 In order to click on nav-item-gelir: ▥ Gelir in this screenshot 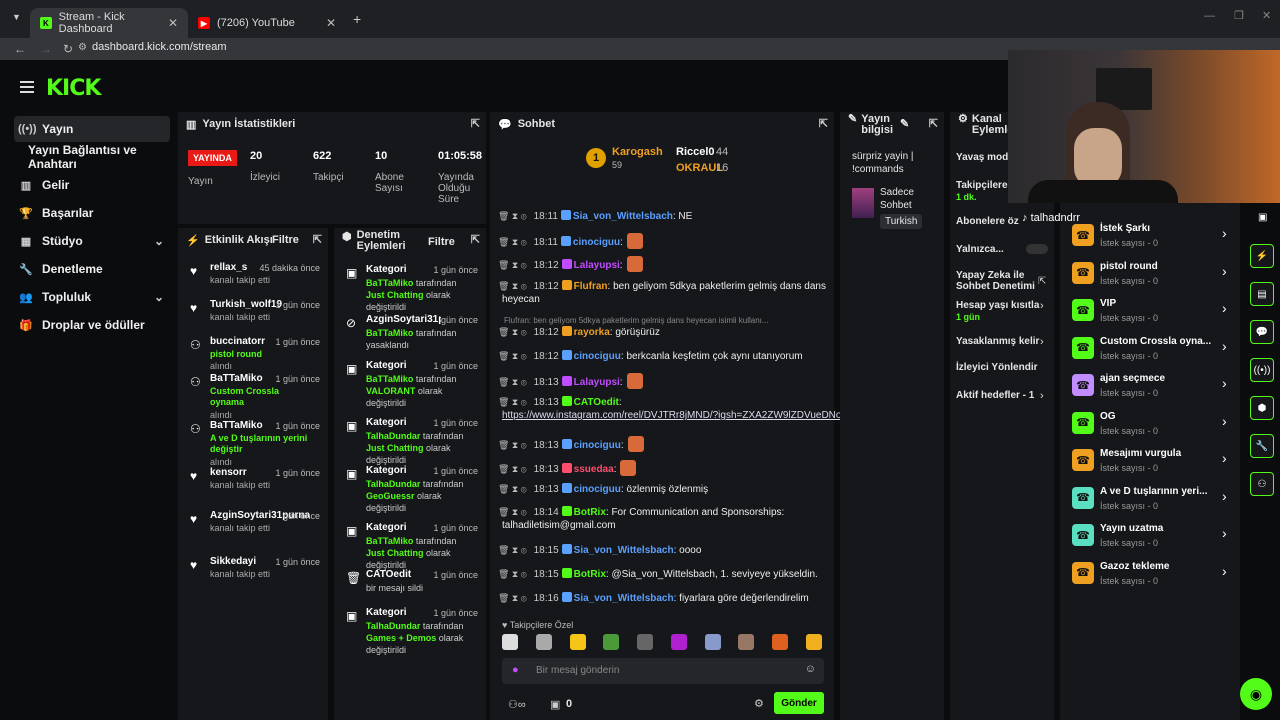, I will do `click(92, 185)`.